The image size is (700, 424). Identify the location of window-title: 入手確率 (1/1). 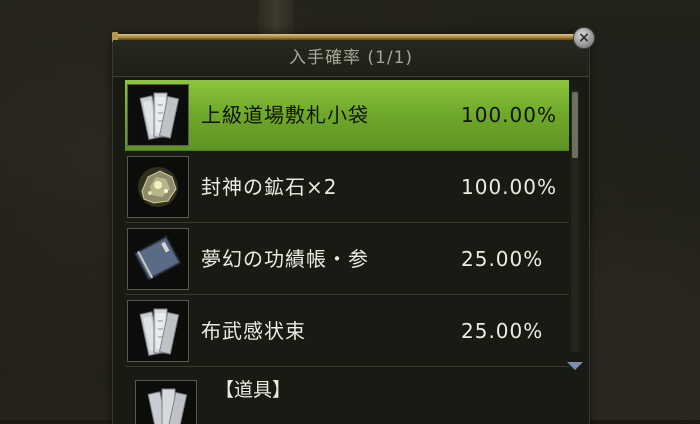
(351, 58).